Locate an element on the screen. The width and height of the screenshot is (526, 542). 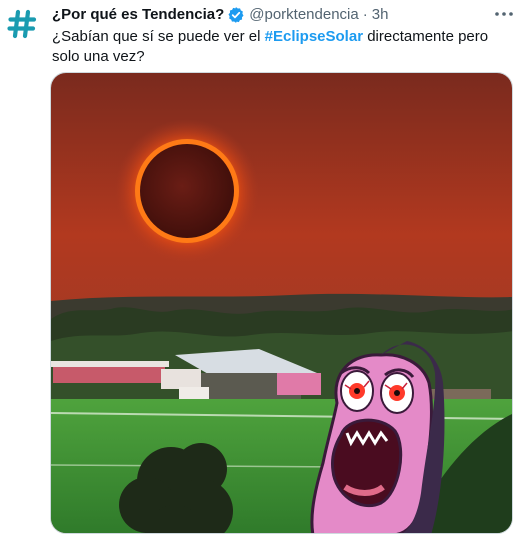
more-options-button is located at coordinates (504, 14).